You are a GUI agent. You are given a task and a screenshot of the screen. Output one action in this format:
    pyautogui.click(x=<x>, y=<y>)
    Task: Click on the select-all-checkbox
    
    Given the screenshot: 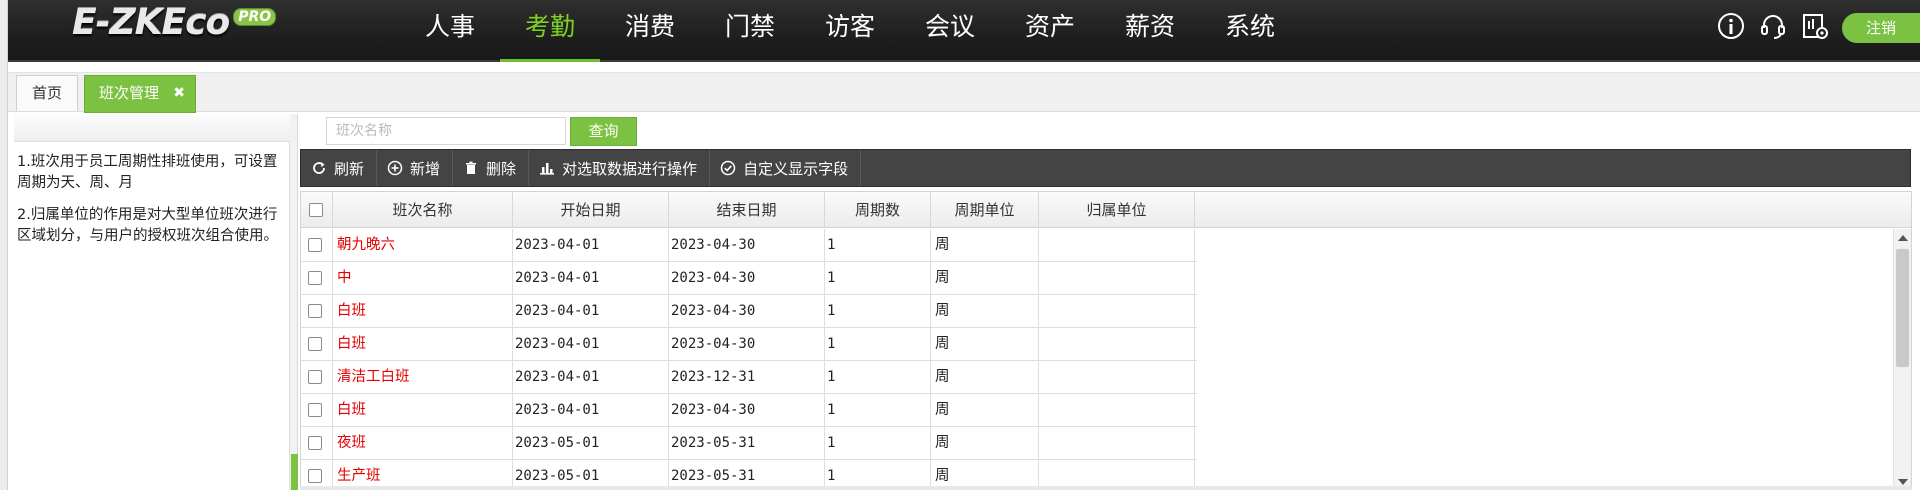 What is the action you would take?
    pyautogui.click(x=316, y=210)
    